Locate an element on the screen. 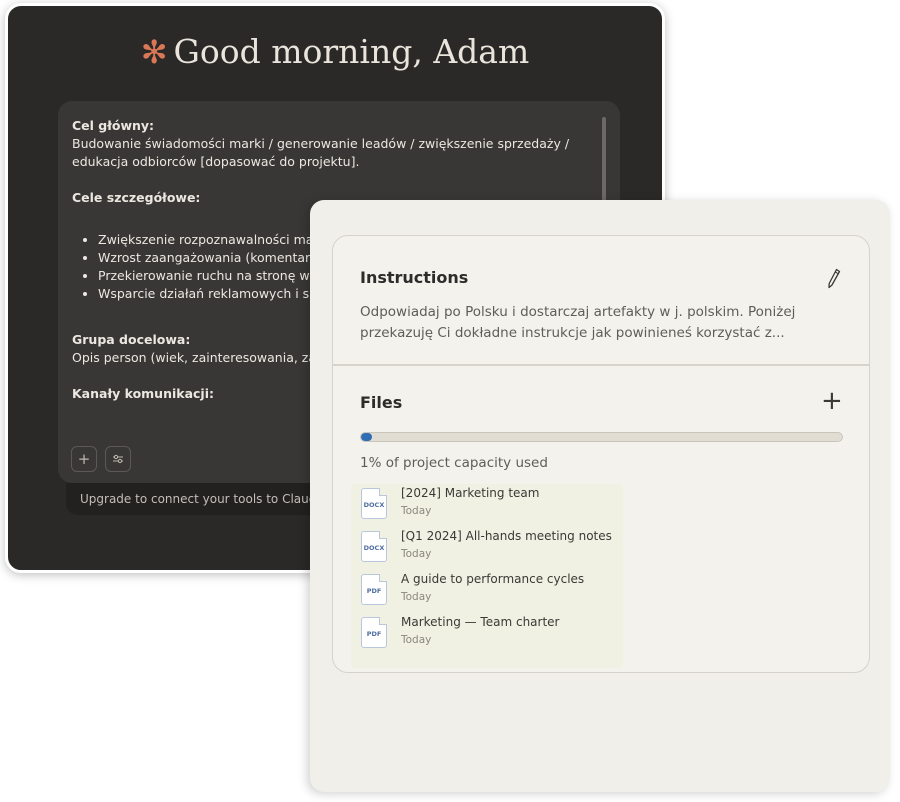  greeting-text: Good morning, Adam is located at coordinates (351, 51).